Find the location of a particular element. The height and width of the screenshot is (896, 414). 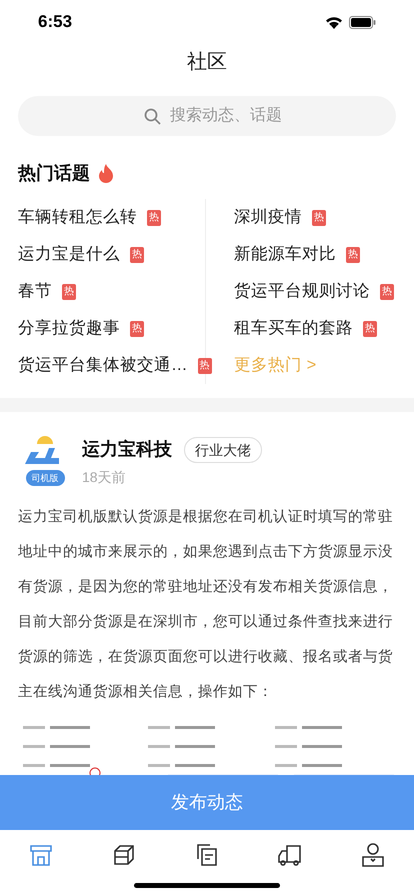

author-name: 运力宝科技 is located at coordinates (127, 449).